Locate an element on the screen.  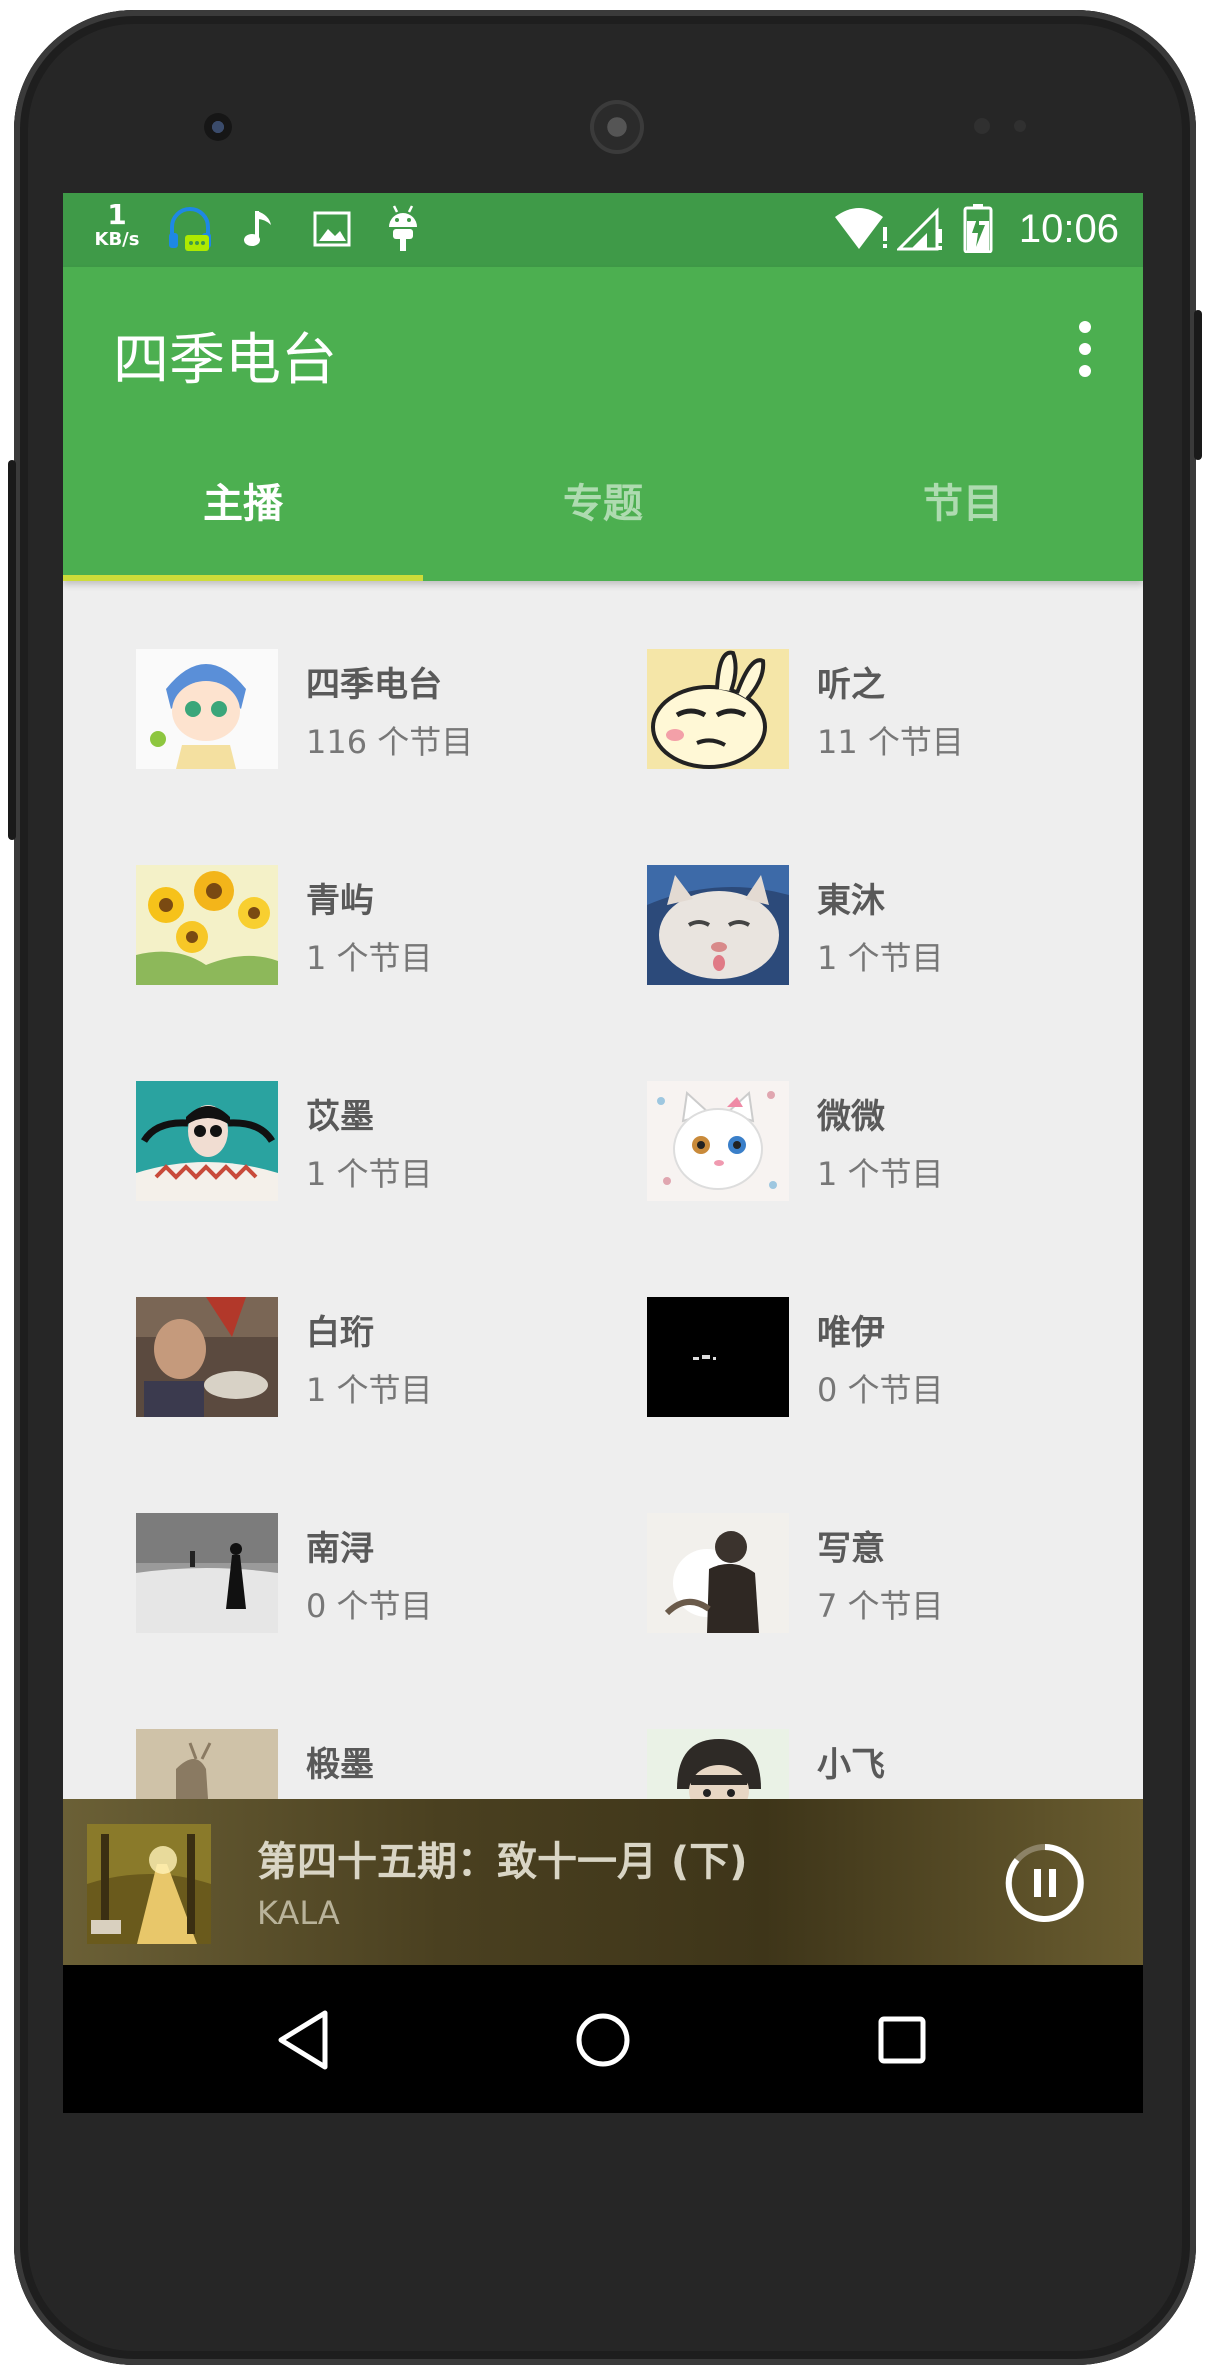
tab-topics: 专题 is located at coordinates (603, 505).